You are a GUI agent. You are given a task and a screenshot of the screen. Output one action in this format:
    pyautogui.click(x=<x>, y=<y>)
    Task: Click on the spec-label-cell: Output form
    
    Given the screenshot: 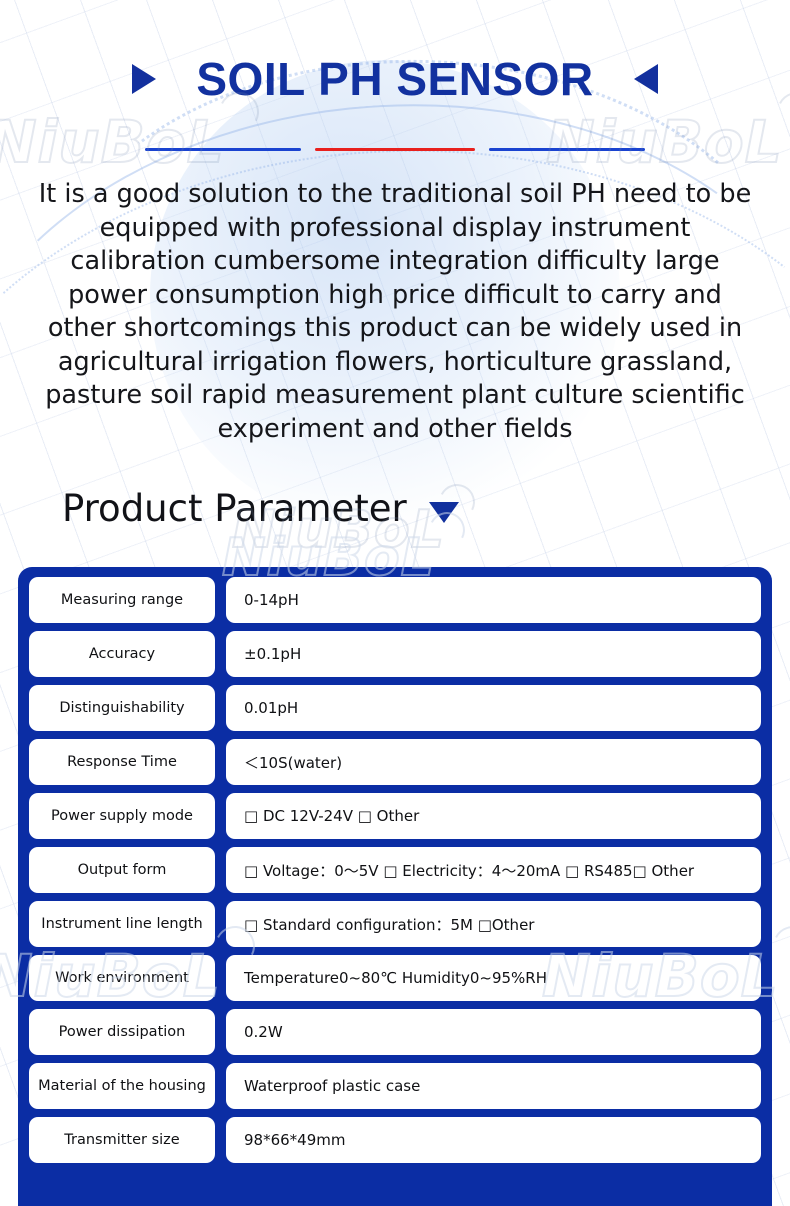 What is the action you would take?
    pyautogui.click(x=122, y=870)
    